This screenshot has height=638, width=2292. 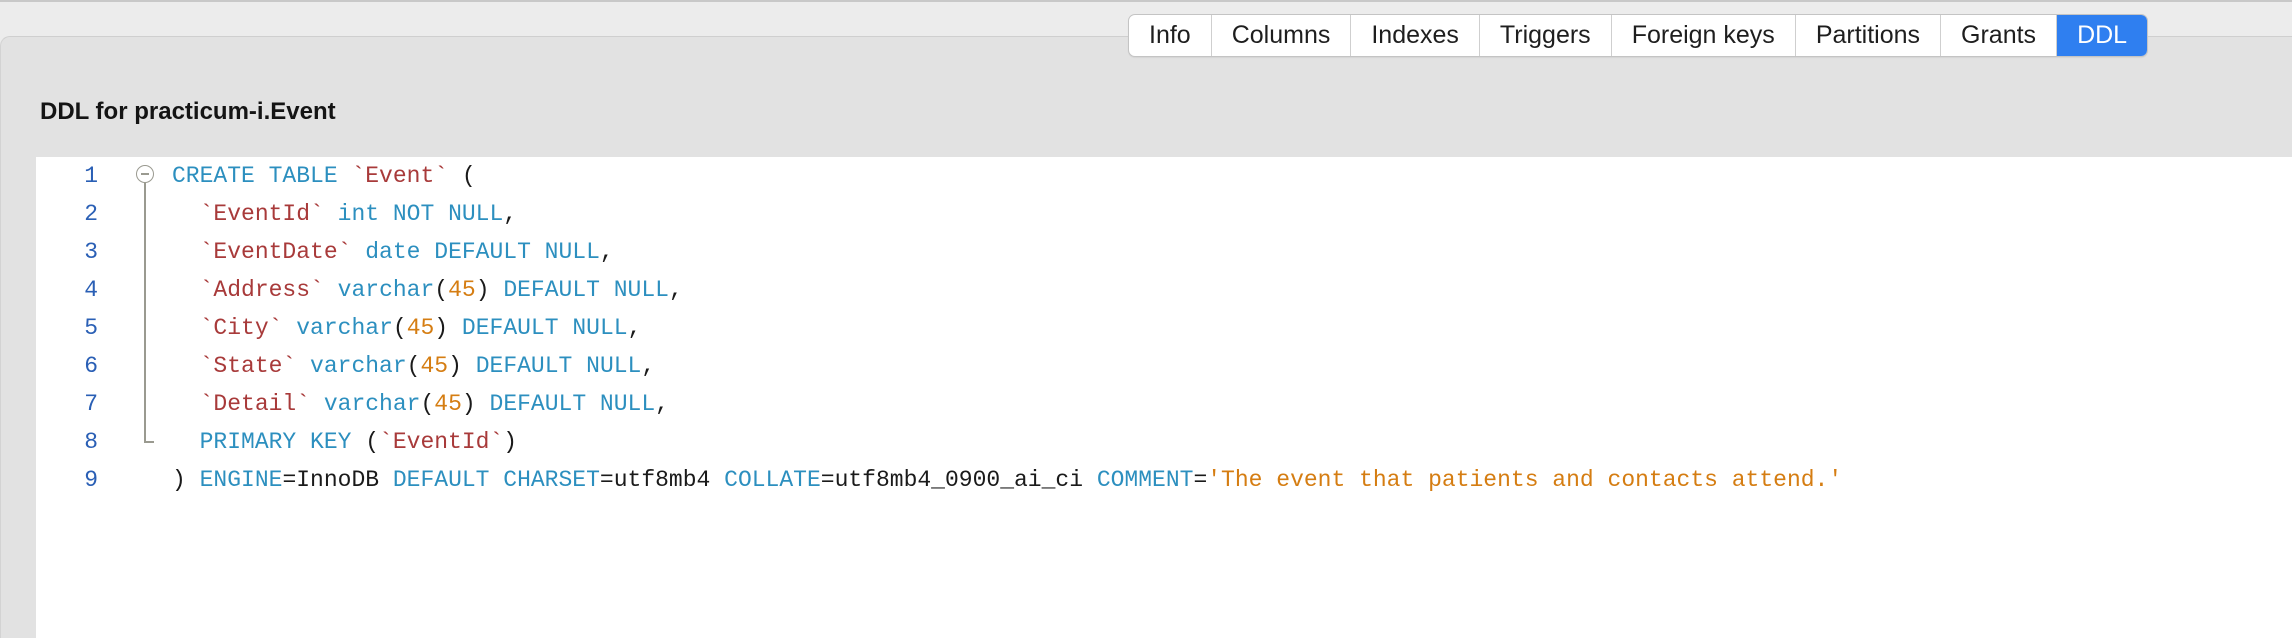 What do you see at coordinates (482, 252) in the screenshot?
I see `sql-keyword: date DEFAULT NULL` at bounding box center [482, 252].